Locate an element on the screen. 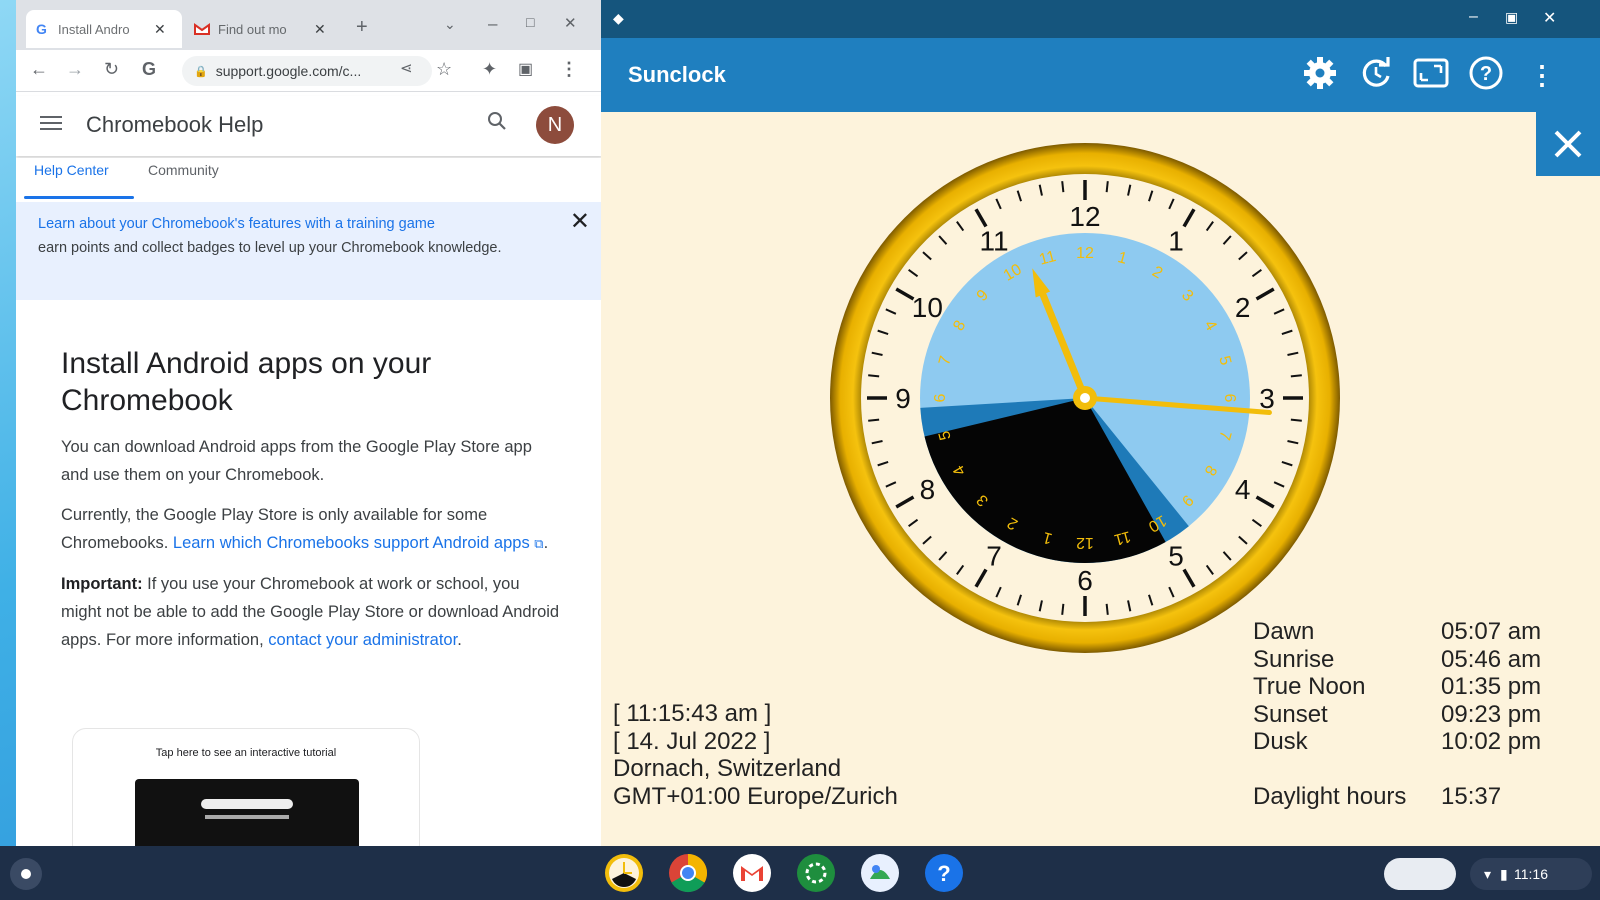 The image size is (1600, 900). true-noon-label: True Noon is located at coordinates (1309, 686).